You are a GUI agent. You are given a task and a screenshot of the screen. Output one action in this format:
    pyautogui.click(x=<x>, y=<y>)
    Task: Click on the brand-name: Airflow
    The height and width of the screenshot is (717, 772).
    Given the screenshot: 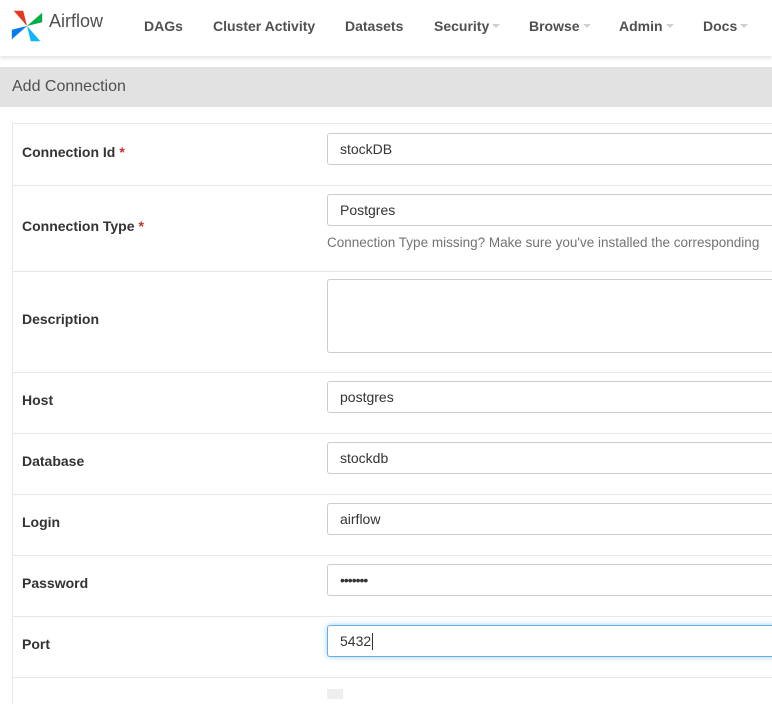 What is the action you would take?
    pyautogui.click(x=76, y=20)
    